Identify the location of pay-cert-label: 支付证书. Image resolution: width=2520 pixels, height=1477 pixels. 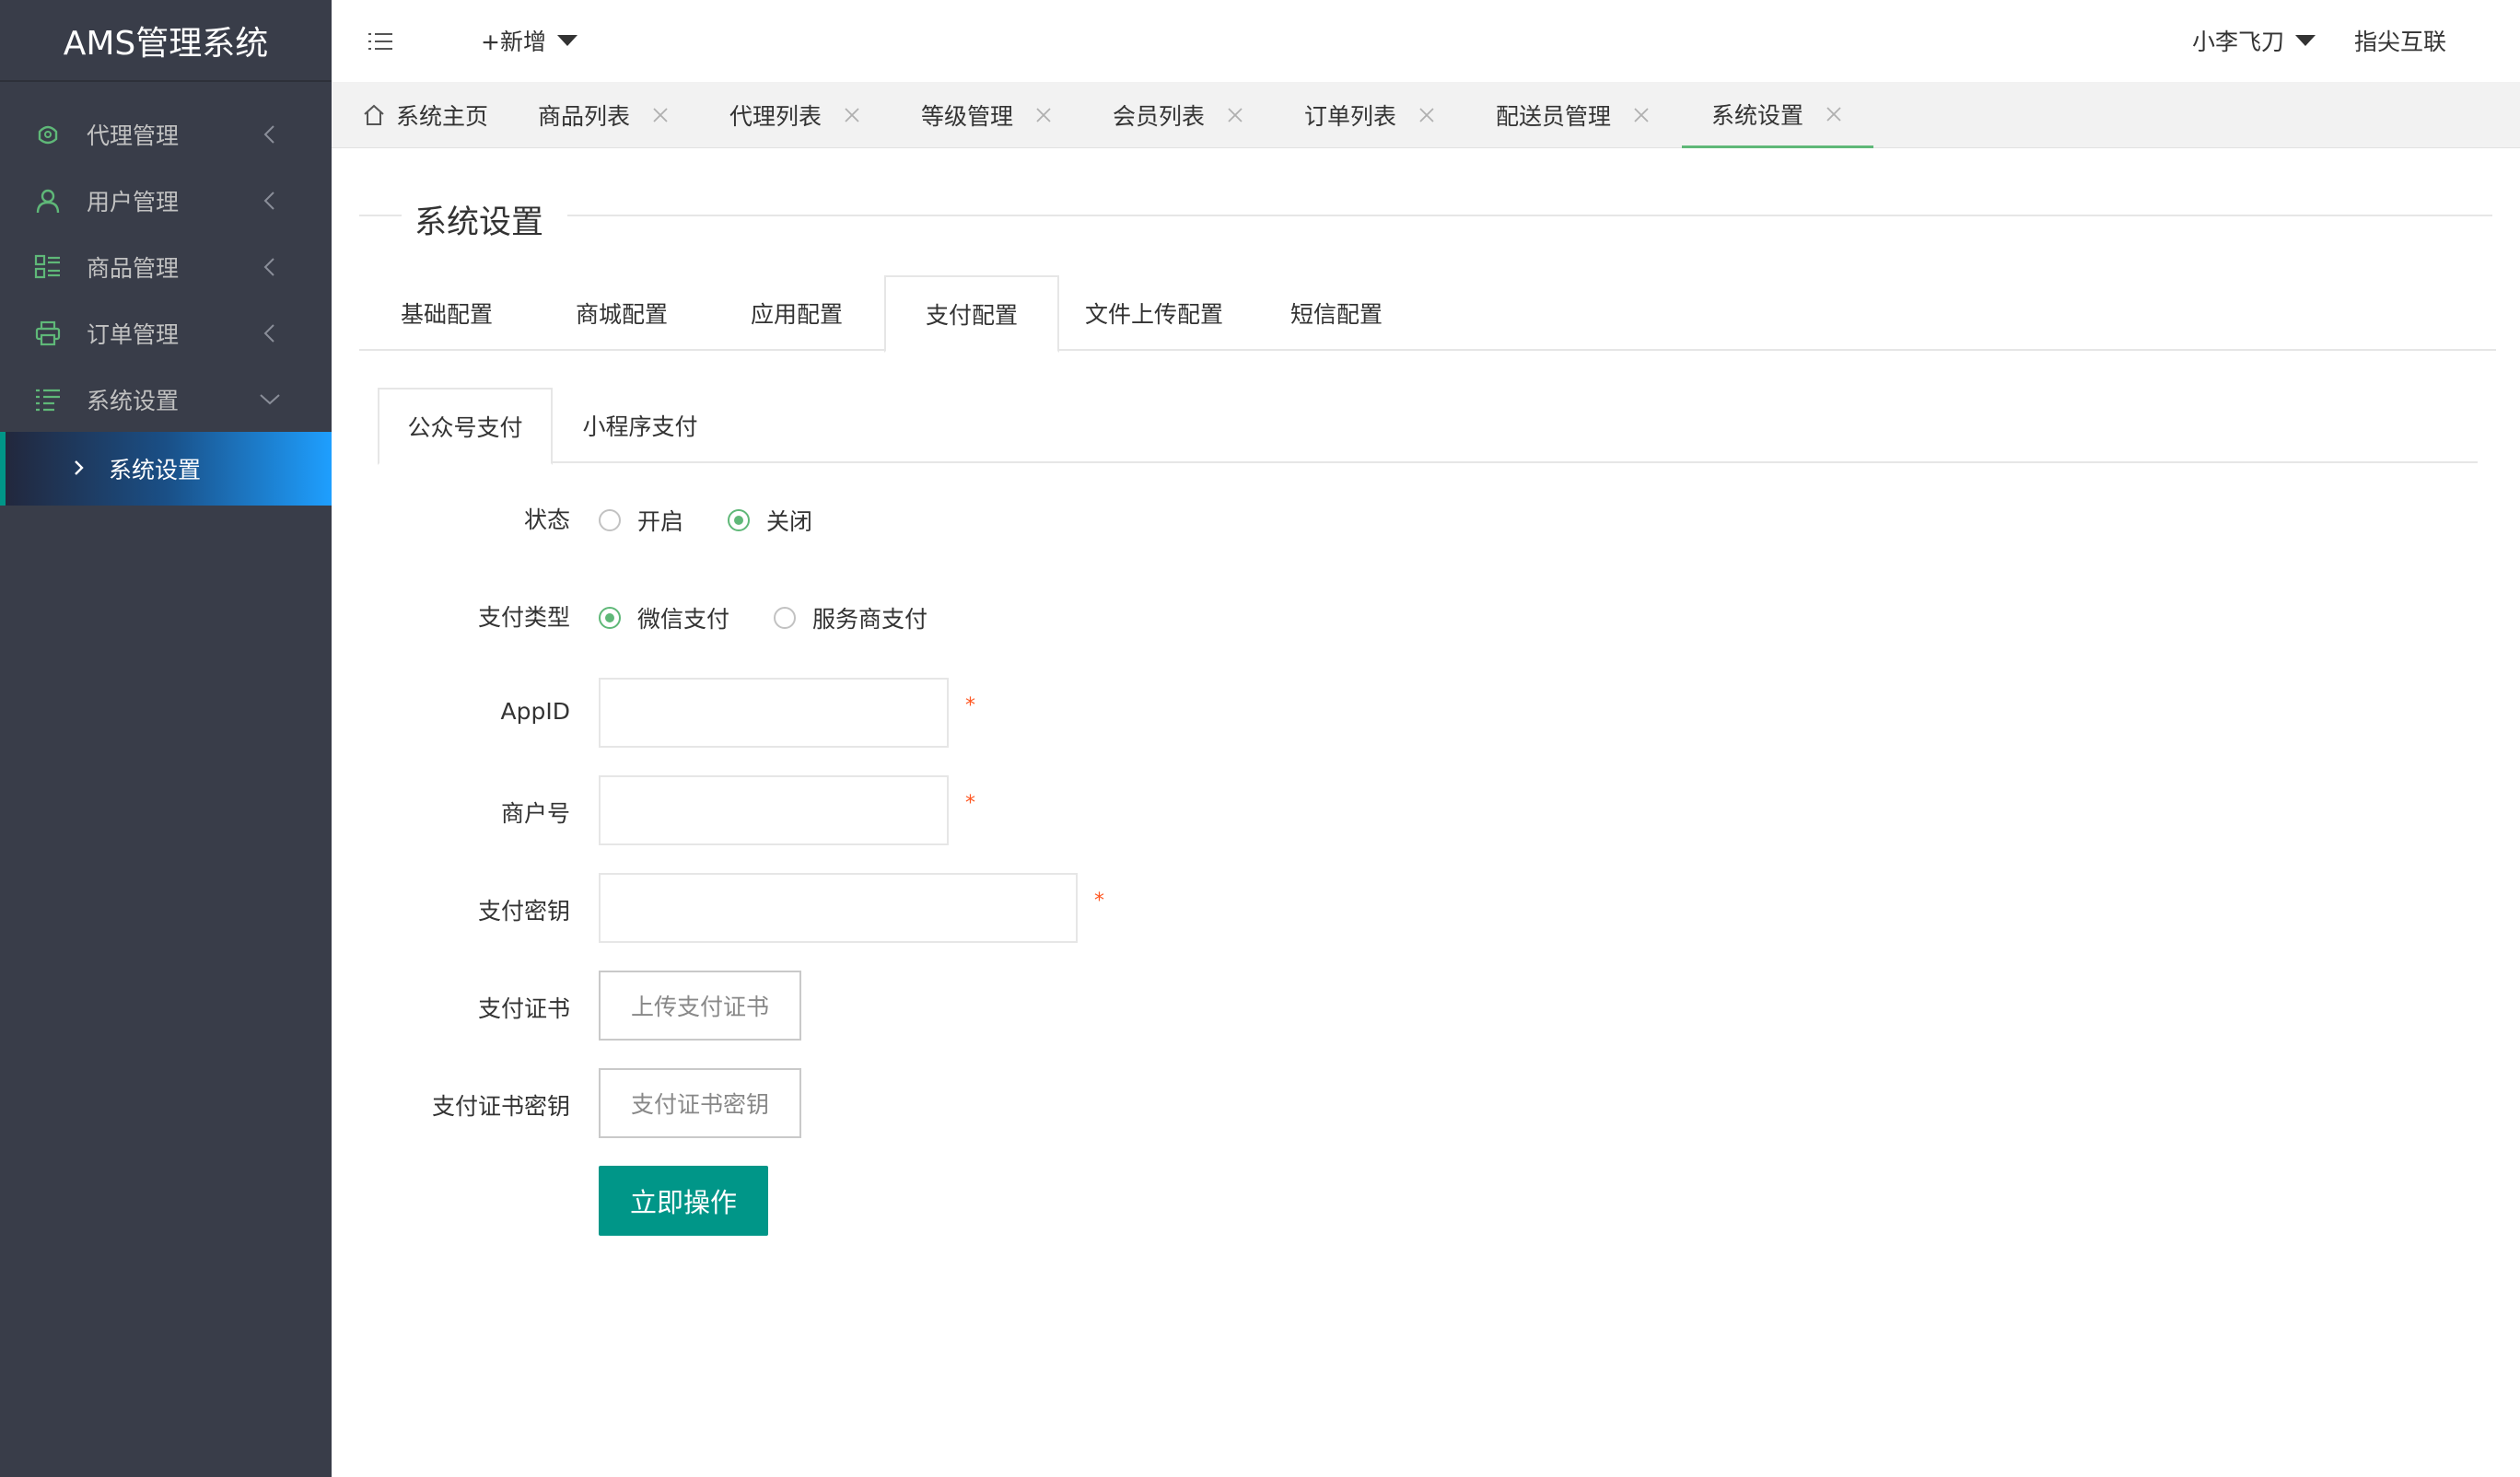
(523, 1008).